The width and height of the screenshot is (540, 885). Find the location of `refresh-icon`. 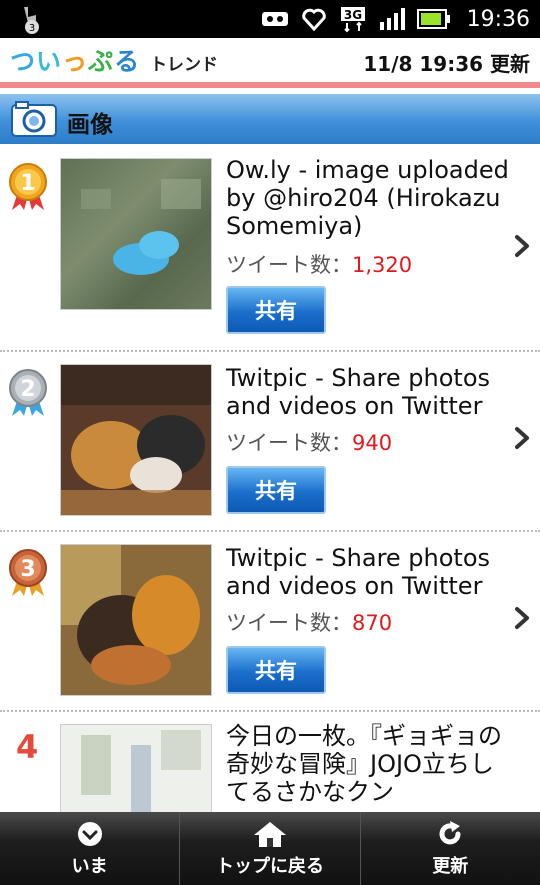

refresh-icon is located at coordinates (450, 833).